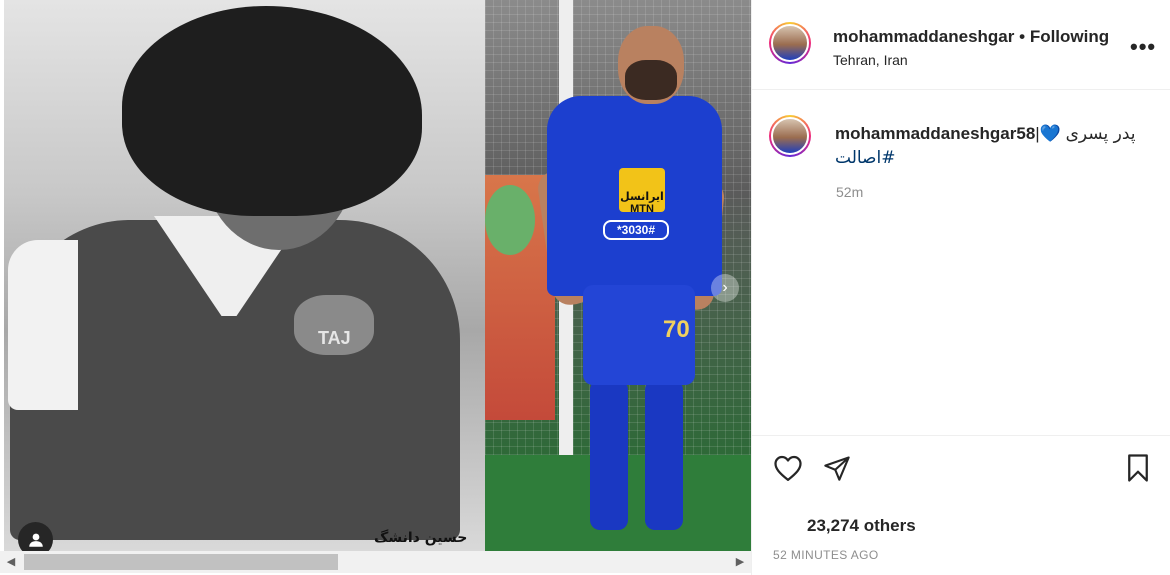 This screenshot has width=1170, height=575. I want to click on left-photo-badge-text: TAJ, so click(334, 338).